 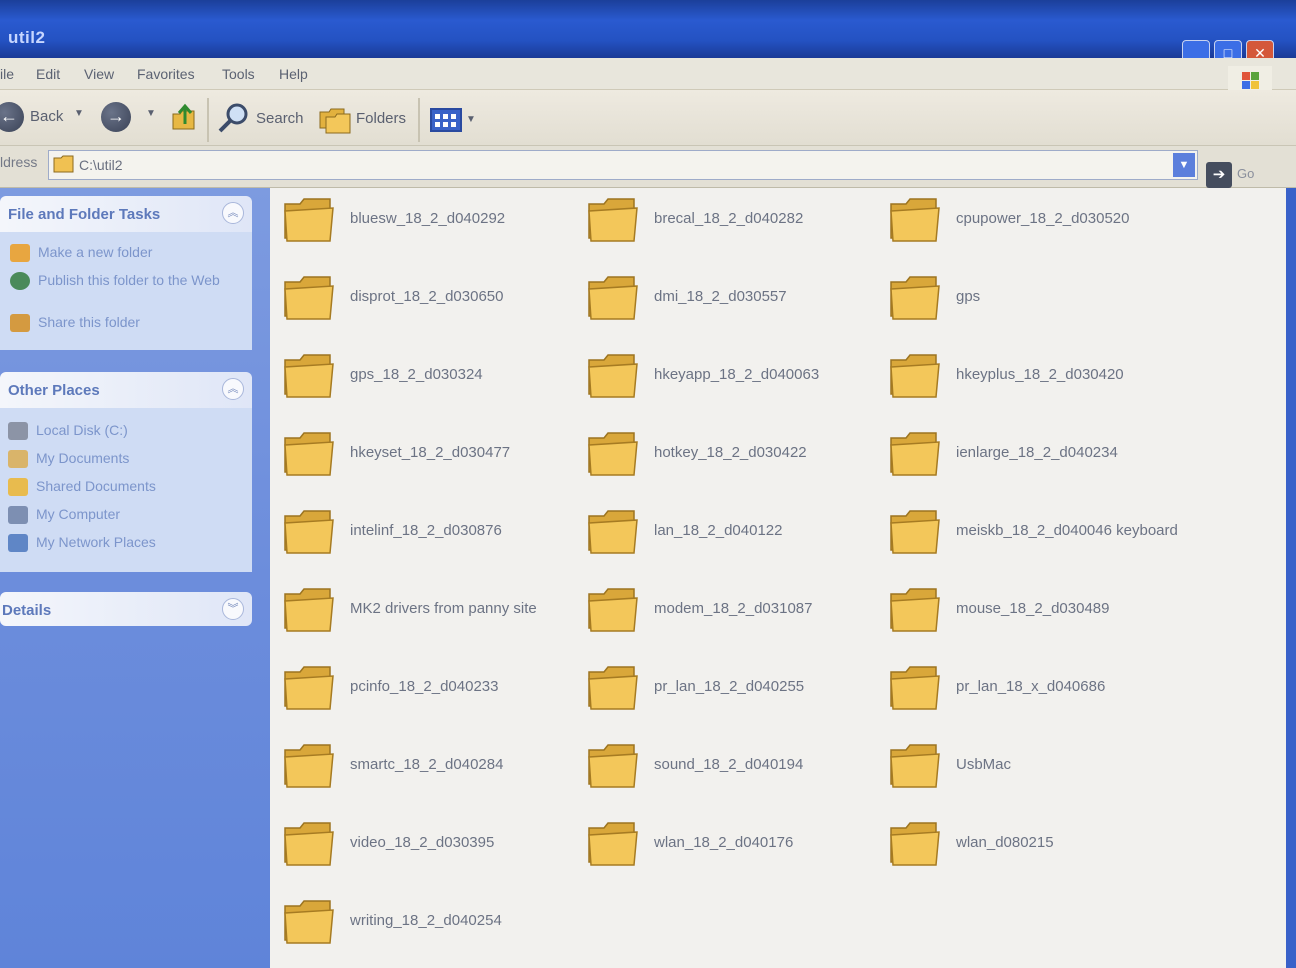 I want to click on folder-item: MK2 drivers from panny site, so click(x=432, y=614).